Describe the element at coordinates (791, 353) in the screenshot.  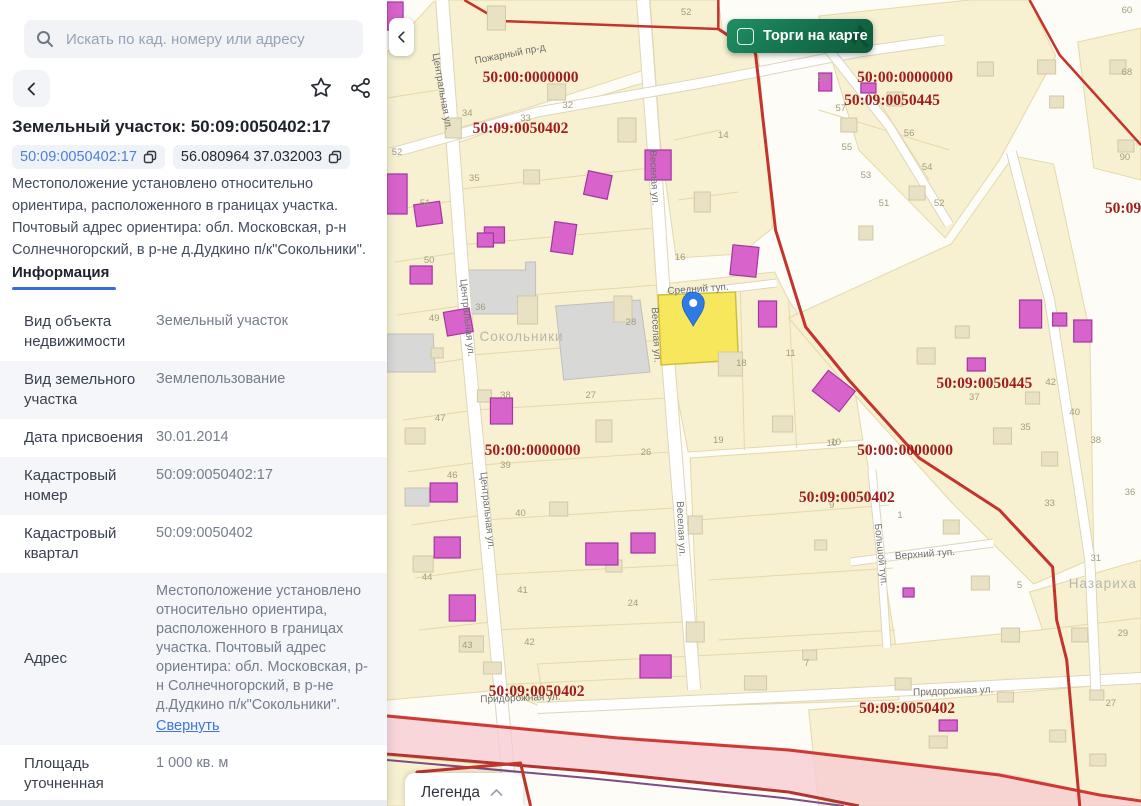
I see `parcel-number-label: 11` at that location.